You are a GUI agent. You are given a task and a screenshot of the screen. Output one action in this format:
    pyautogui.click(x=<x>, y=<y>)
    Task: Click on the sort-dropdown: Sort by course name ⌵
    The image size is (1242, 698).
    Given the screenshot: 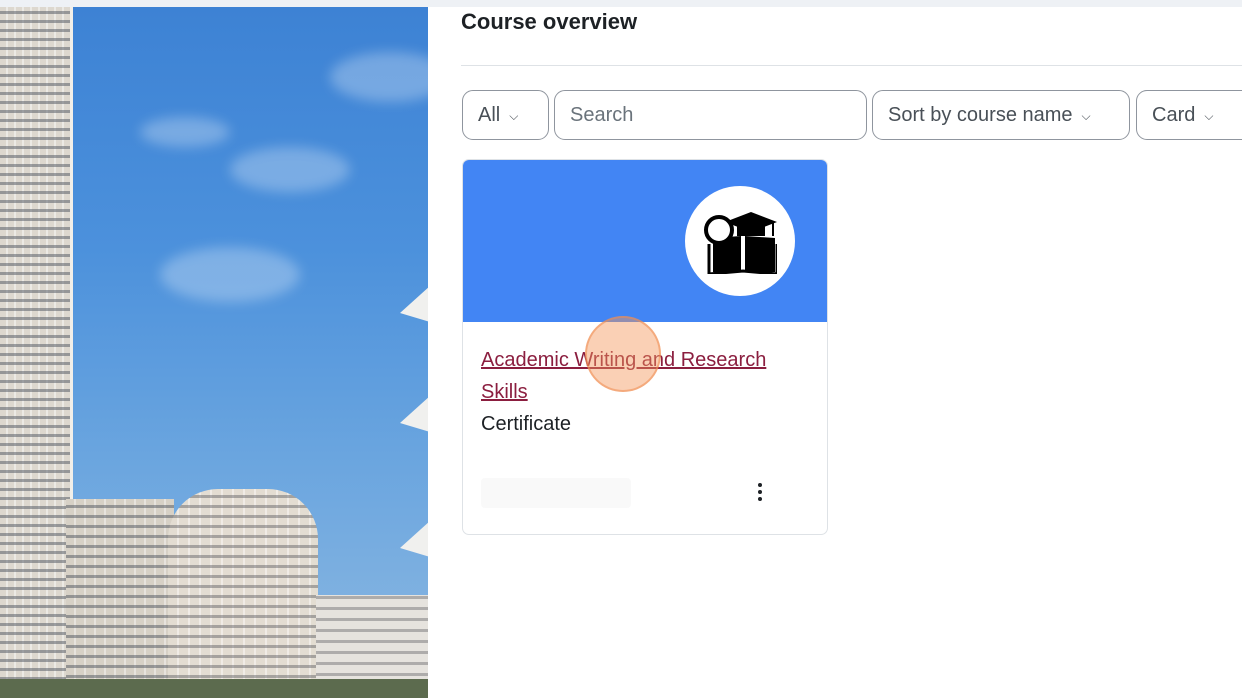 What is the action you would take?
    pyautogui.click(x=1001, y=115)
    